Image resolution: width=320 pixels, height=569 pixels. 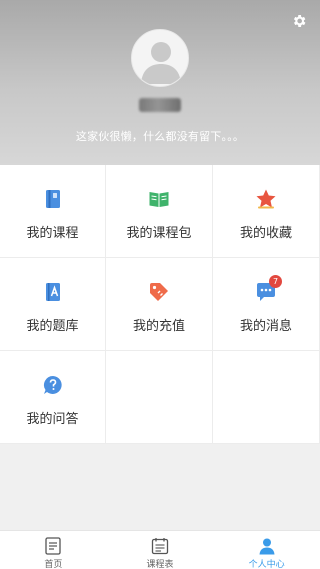 I want to click on star-icon, so click(x=266, y=199).